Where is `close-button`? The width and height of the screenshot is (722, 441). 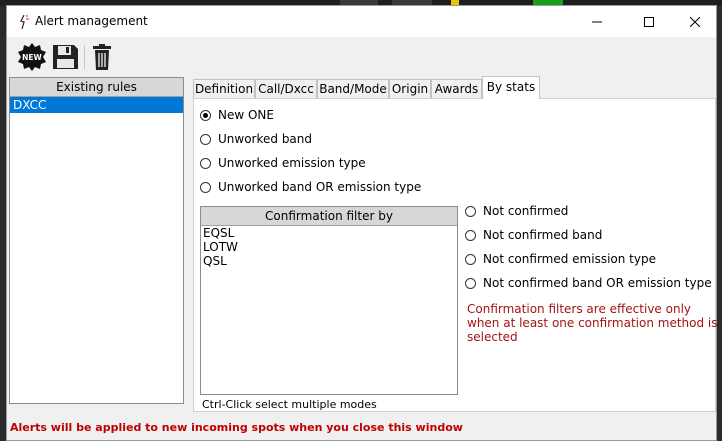
close-button is located at coordinates (695, 21).